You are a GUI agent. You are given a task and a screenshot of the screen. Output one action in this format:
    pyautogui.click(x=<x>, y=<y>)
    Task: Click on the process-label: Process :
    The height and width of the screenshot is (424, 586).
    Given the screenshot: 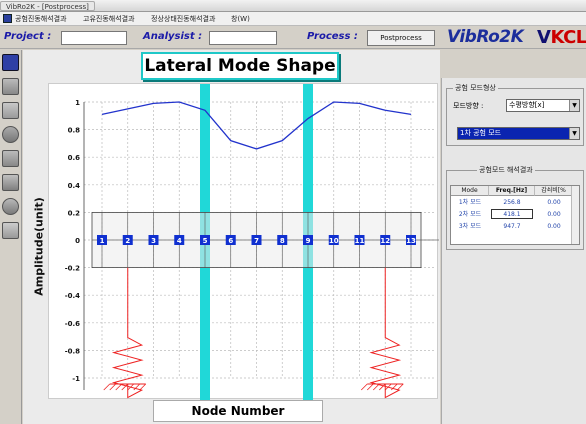 What is the action you would take?
    pyautogui.click(x=332, y=36)
    